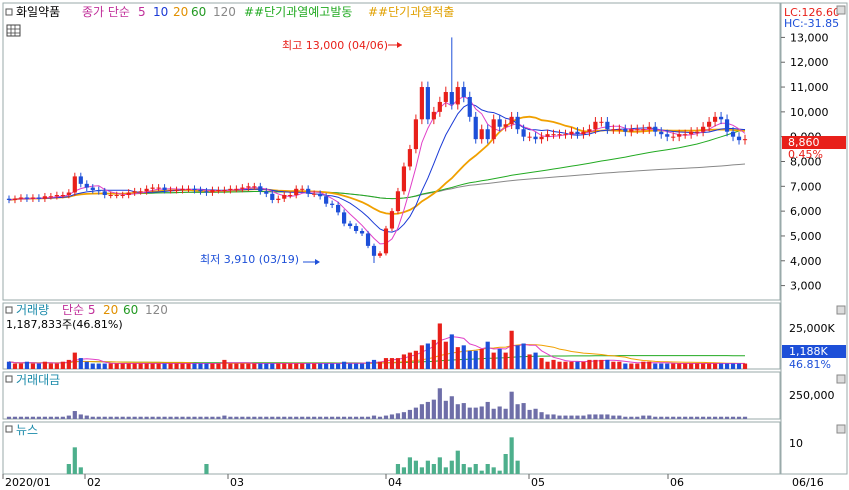  Describe the element at coordinates (391, 395) in the screenshot. I see `amount-panel` at that location.